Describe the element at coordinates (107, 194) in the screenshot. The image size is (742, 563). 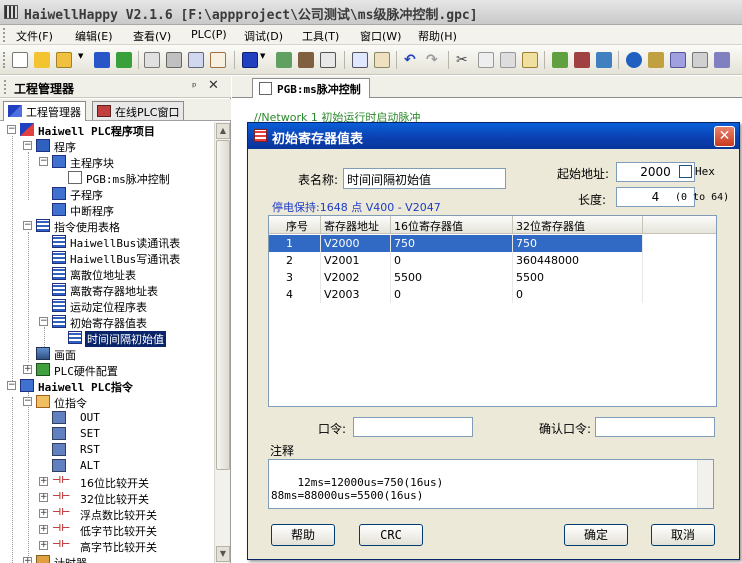
I see `tree-item-subroutine: 子程序` at that location.